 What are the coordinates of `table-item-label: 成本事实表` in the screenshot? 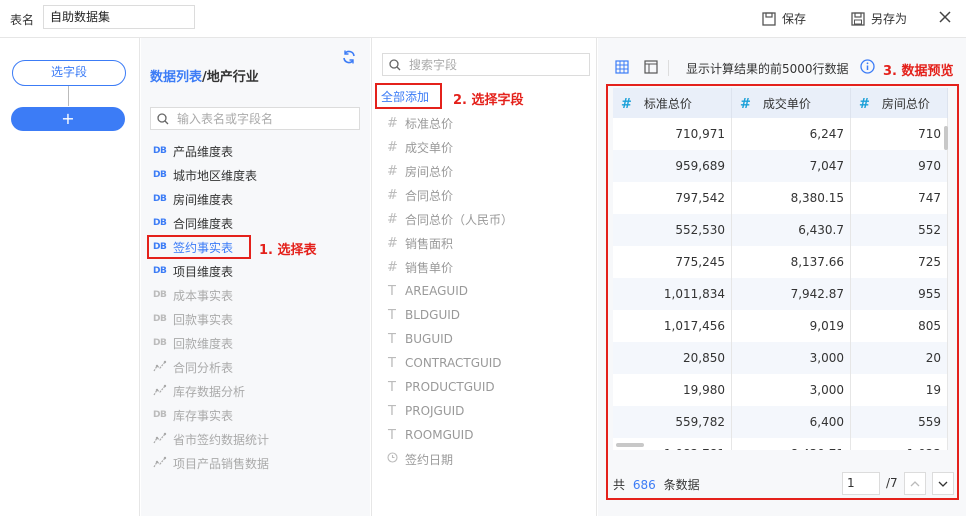 It's located at (203, 295).